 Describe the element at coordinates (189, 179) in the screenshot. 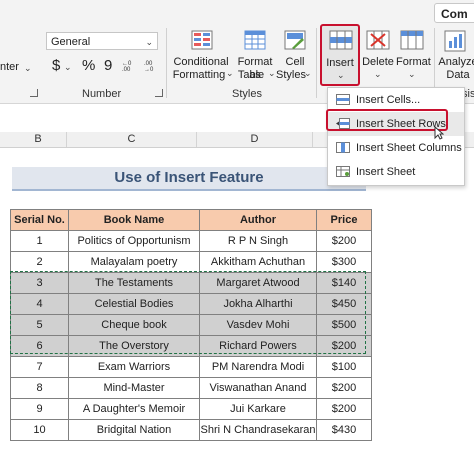

I see `sheet-title: Use of Insert Feature` at that location.